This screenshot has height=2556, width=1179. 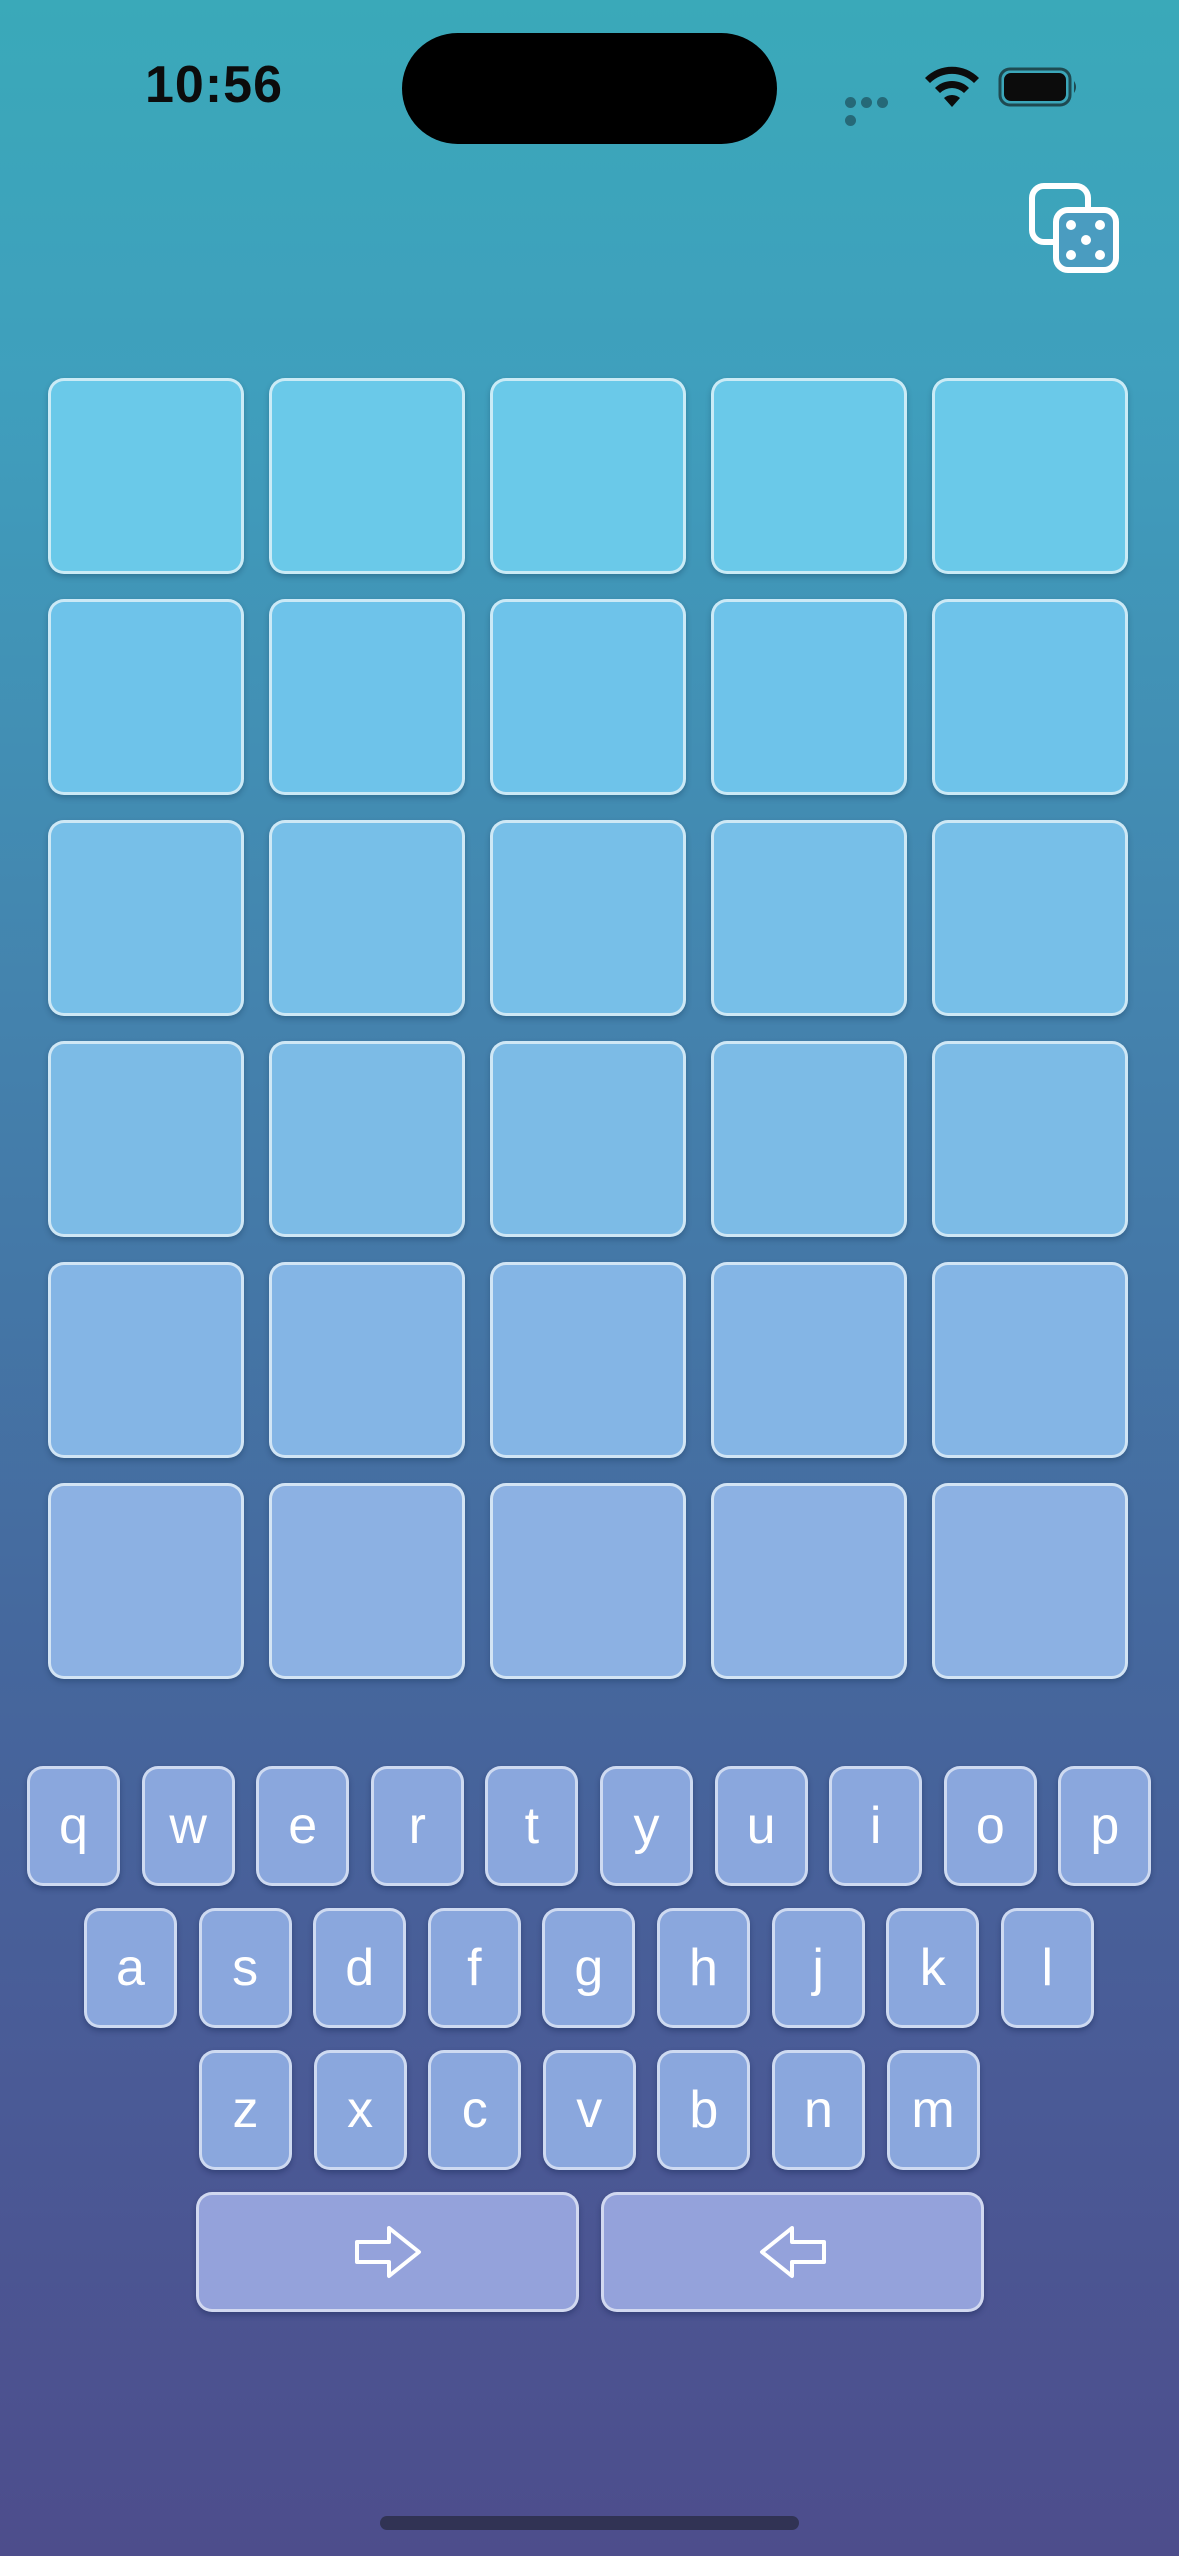 What do you see at coordinates (876, 110) in the screenshot?
I see `cellular-signal-icon` at bounding box center [876, 110].